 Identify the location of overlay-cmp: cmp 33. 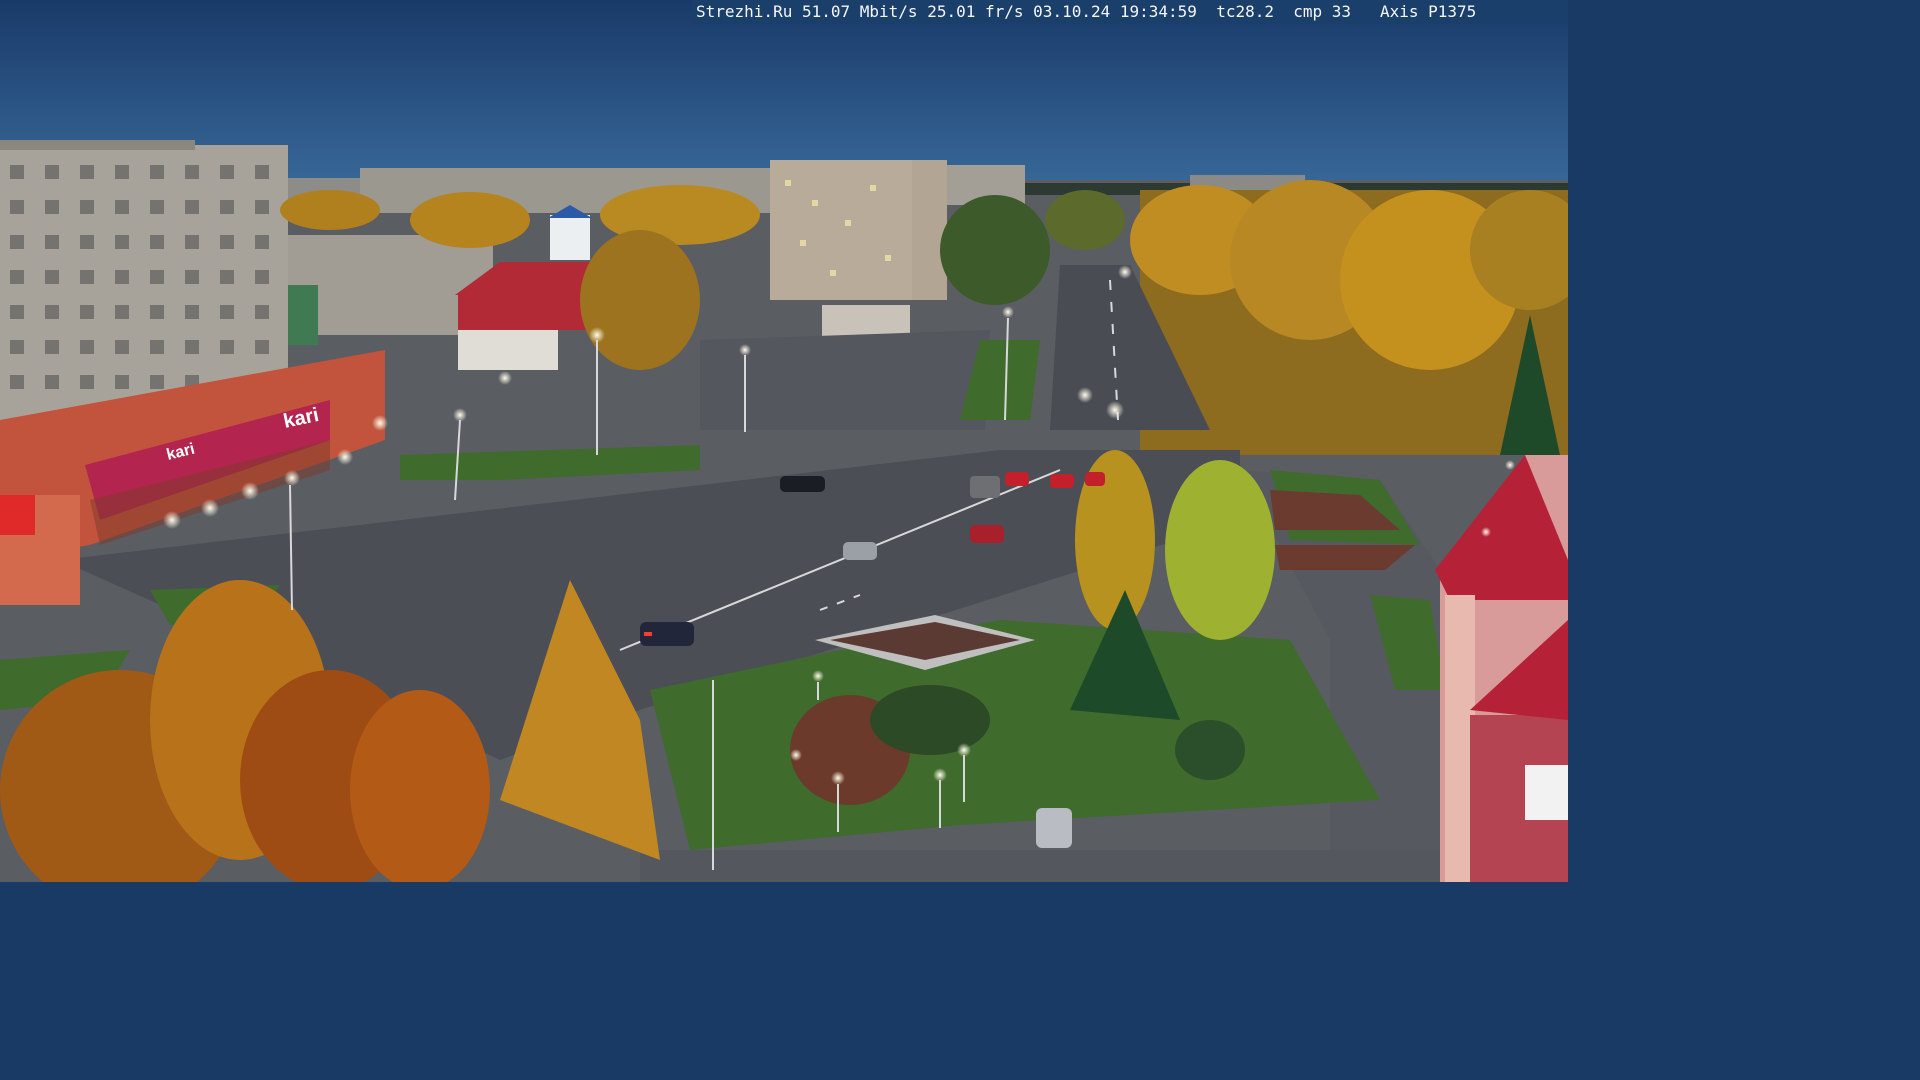
(1322, 11).